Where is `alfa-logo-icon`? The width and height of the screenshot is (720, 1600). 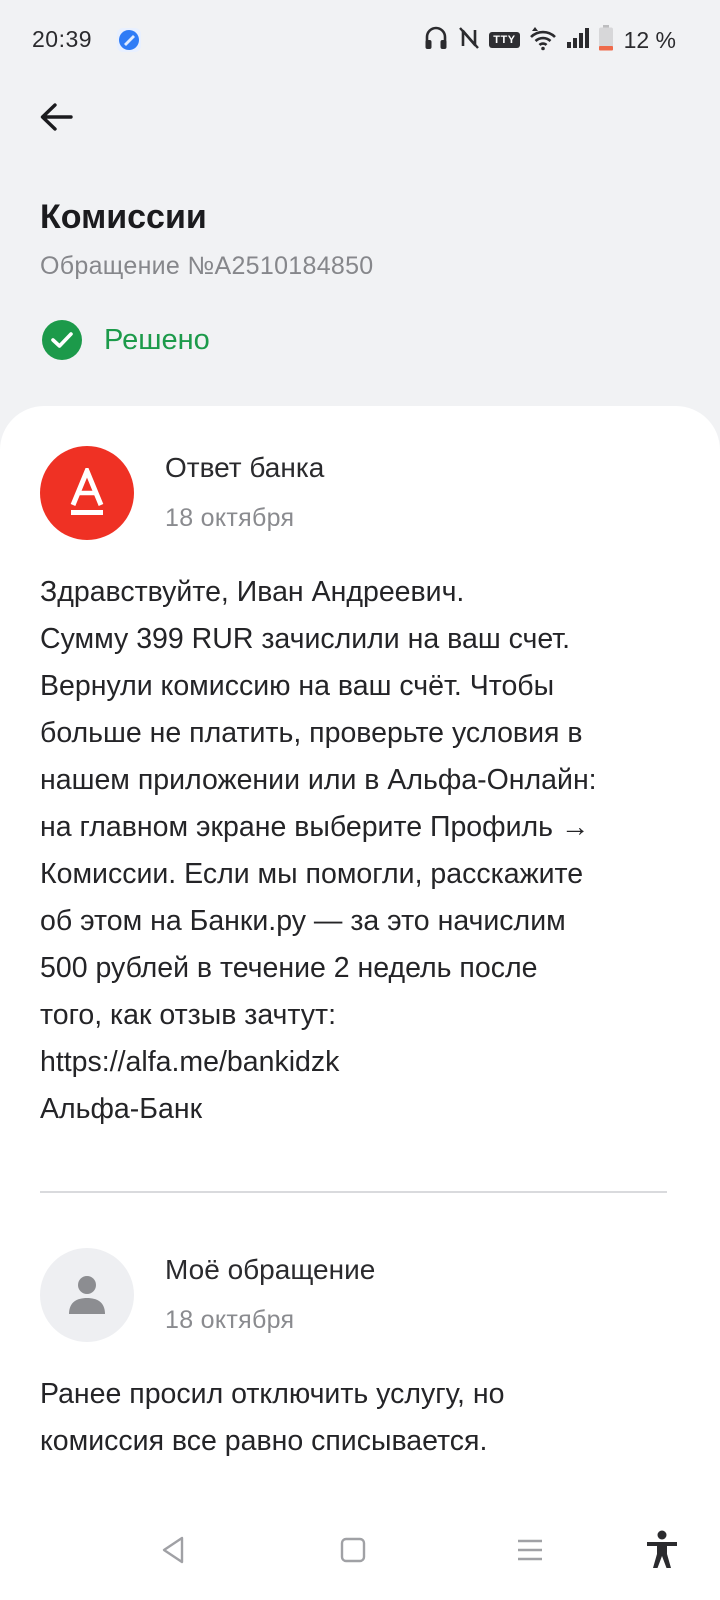 alfa-logo-icon is located at coordinates (87, 491).